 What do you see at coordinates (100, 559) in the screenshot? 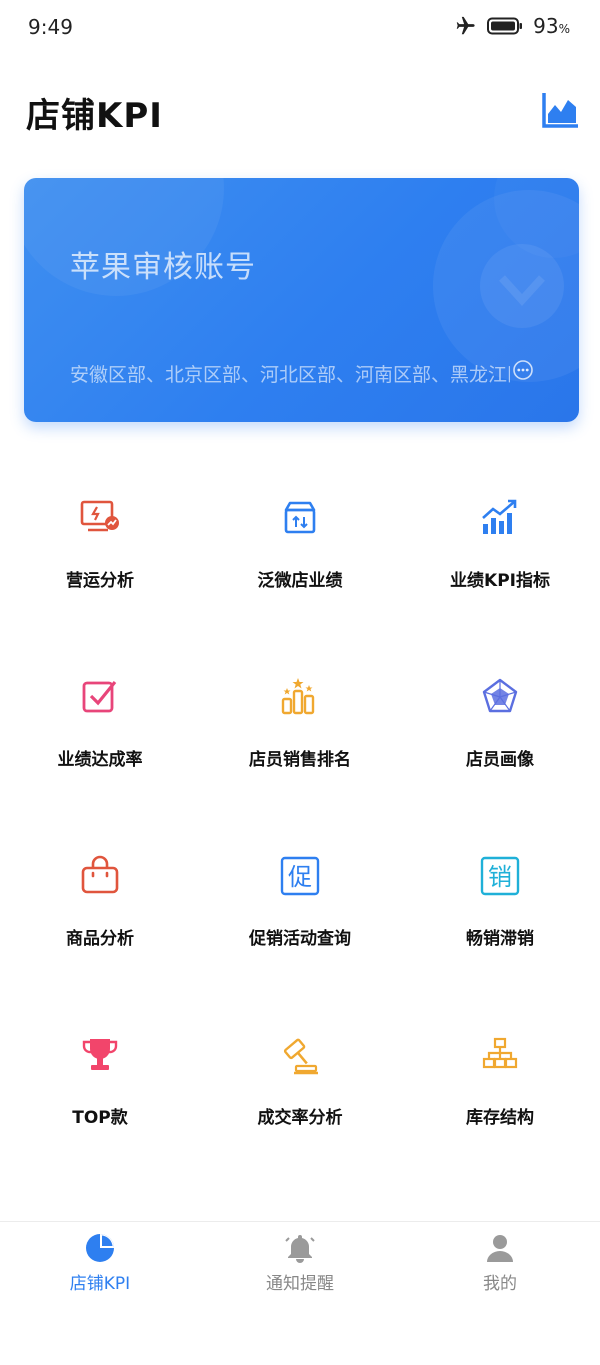
I see `menu-item-operations-analysis: 营运分析` at bounding box center [100, 559].